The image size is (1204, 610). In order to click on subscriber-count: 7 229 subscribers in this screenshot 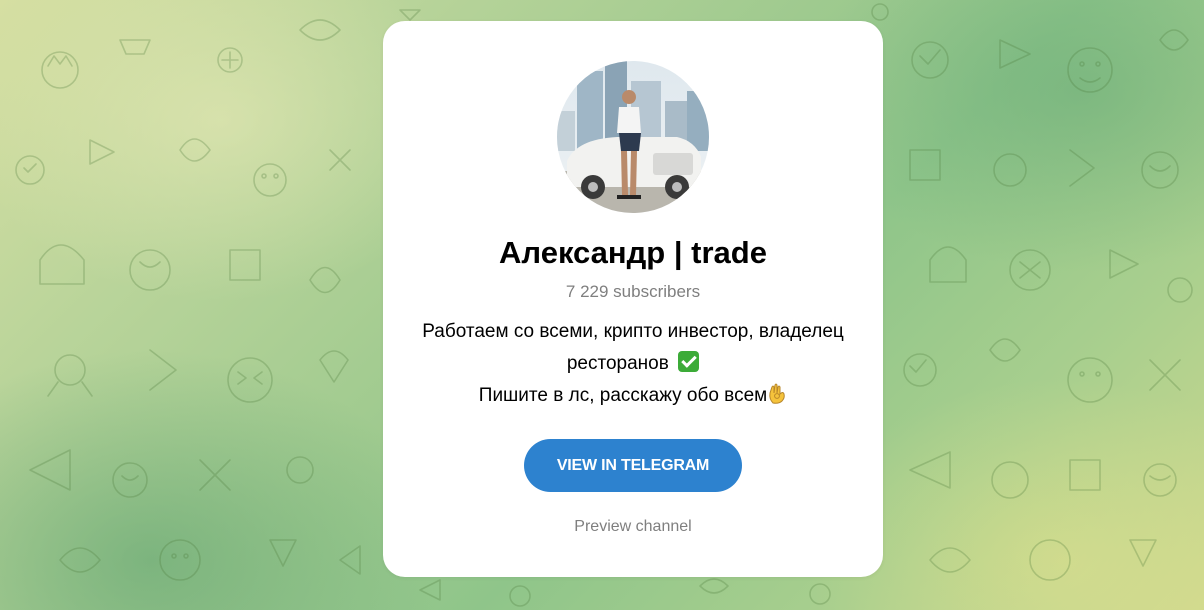, I will do `click(633, 291)`.